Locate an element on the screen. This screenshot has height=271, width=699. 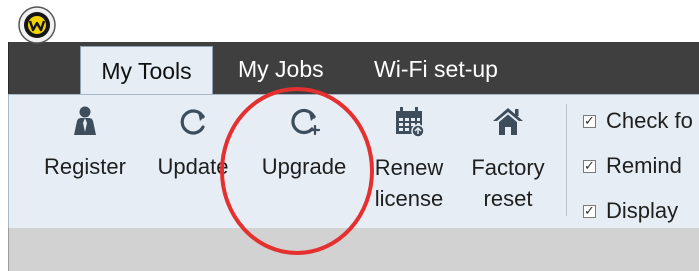
tab-my-tools: My Tools is located at coordinates (146, 71).